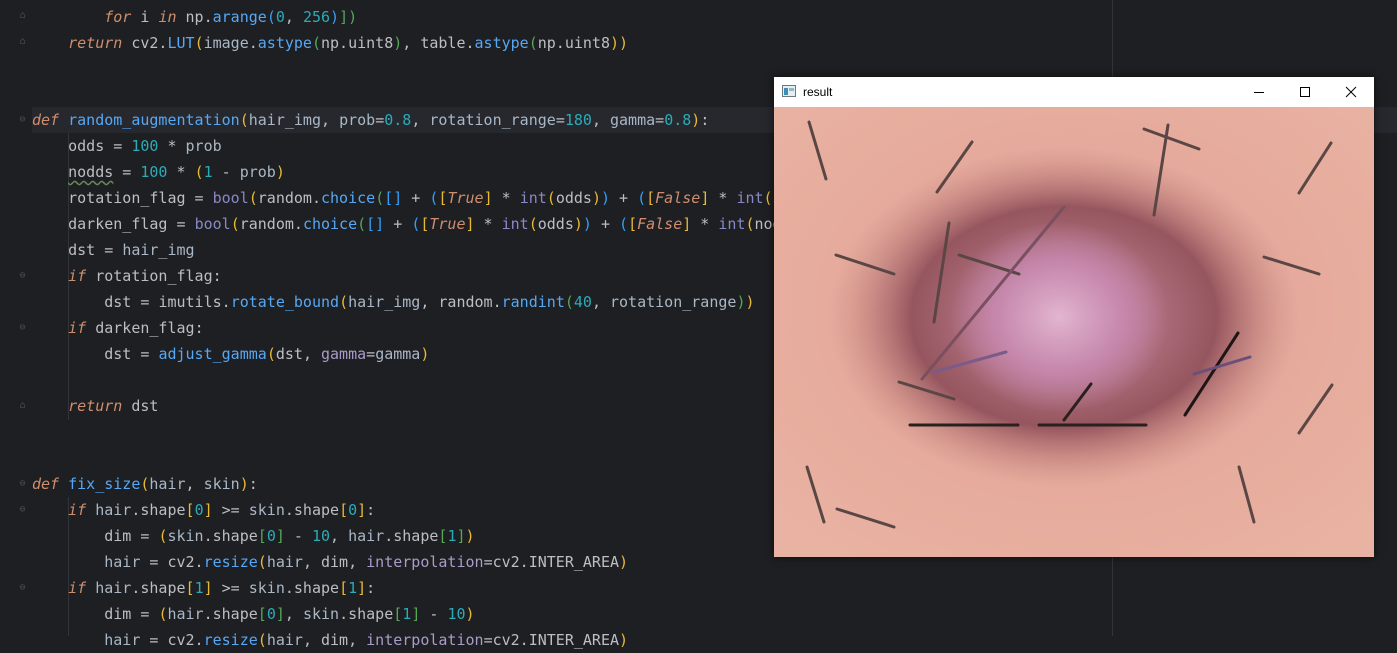 The width and height of the screenshot is (1397, 653). I want to click on param-token: hair_img, so click(284, 120).